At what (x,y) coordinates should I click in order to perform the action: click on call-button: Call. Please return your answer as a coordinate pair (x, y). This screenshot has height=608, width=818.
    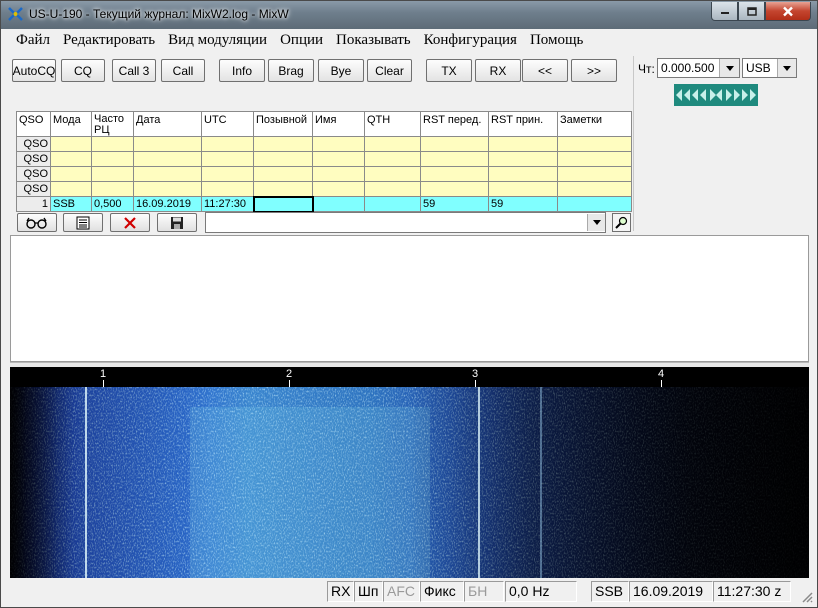
    Looking at the image, I should click on (183, 70).